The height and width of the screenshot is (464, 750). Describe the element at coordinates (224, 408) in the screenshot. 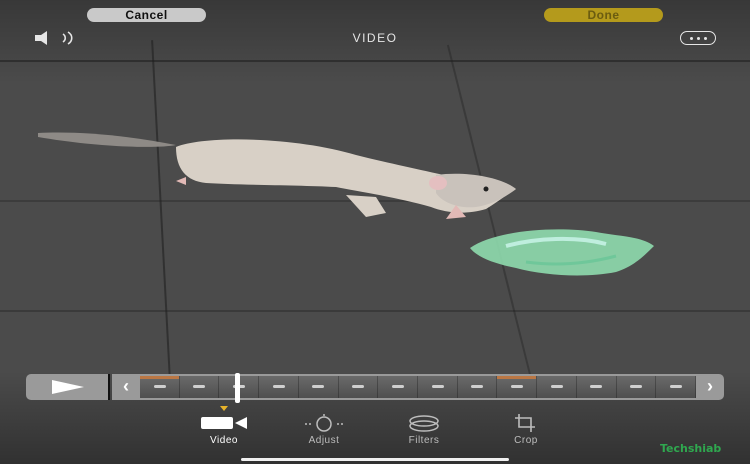

I see `selected-indicator` at that location.